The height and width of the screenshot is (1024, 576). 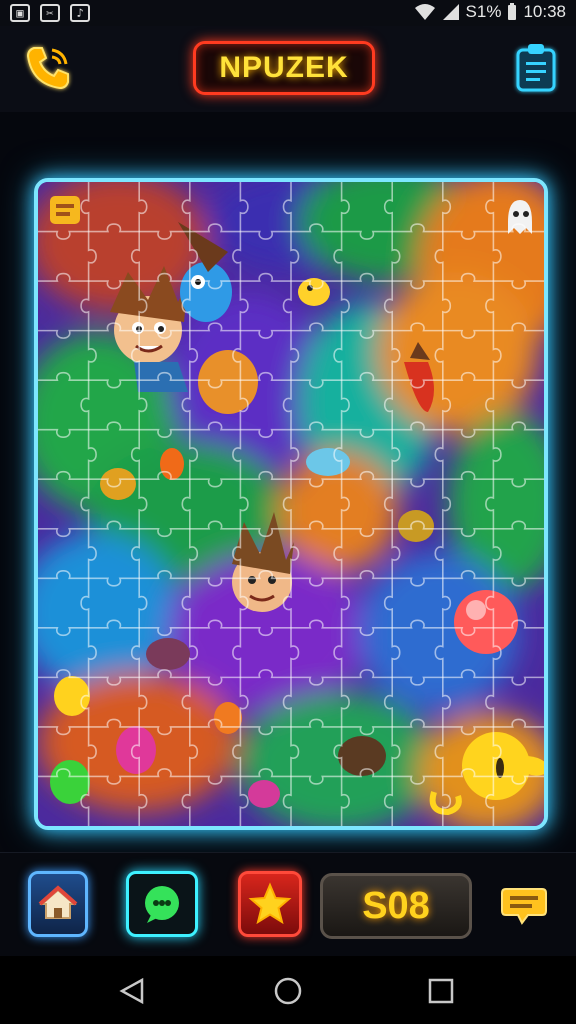 I want to click on star-button, so click(x=270, y=904).